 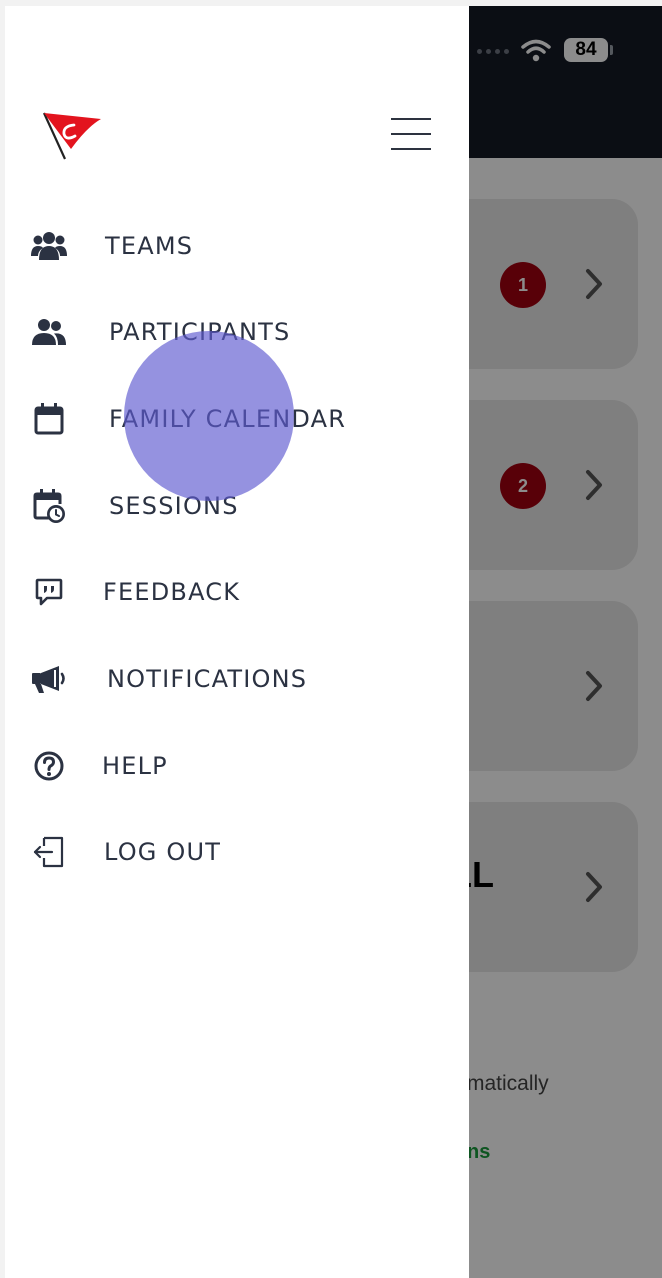 What do you see at coordinates (71, 136) in the screenshot?
I see `brand-logo` at bounding box center [71, 136].